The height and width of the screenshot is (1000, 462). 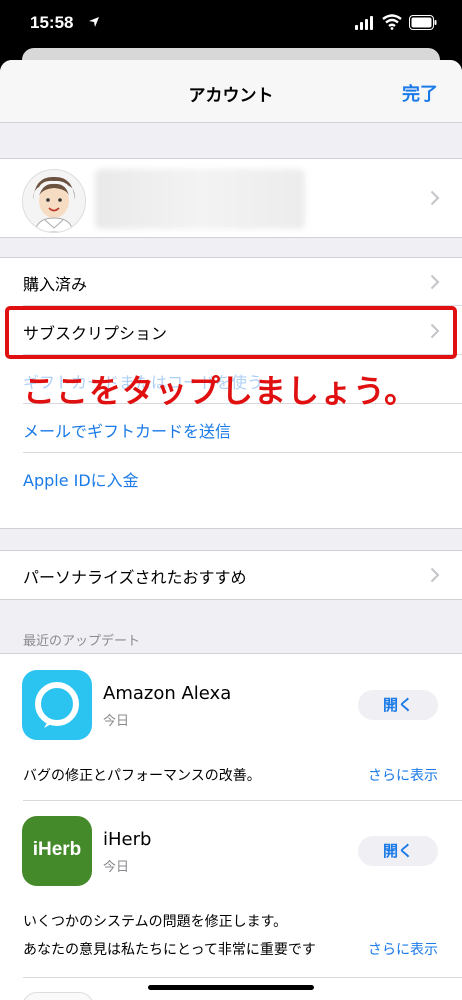 I want to click on page-title: アカウント, so click(x=231, y=96).